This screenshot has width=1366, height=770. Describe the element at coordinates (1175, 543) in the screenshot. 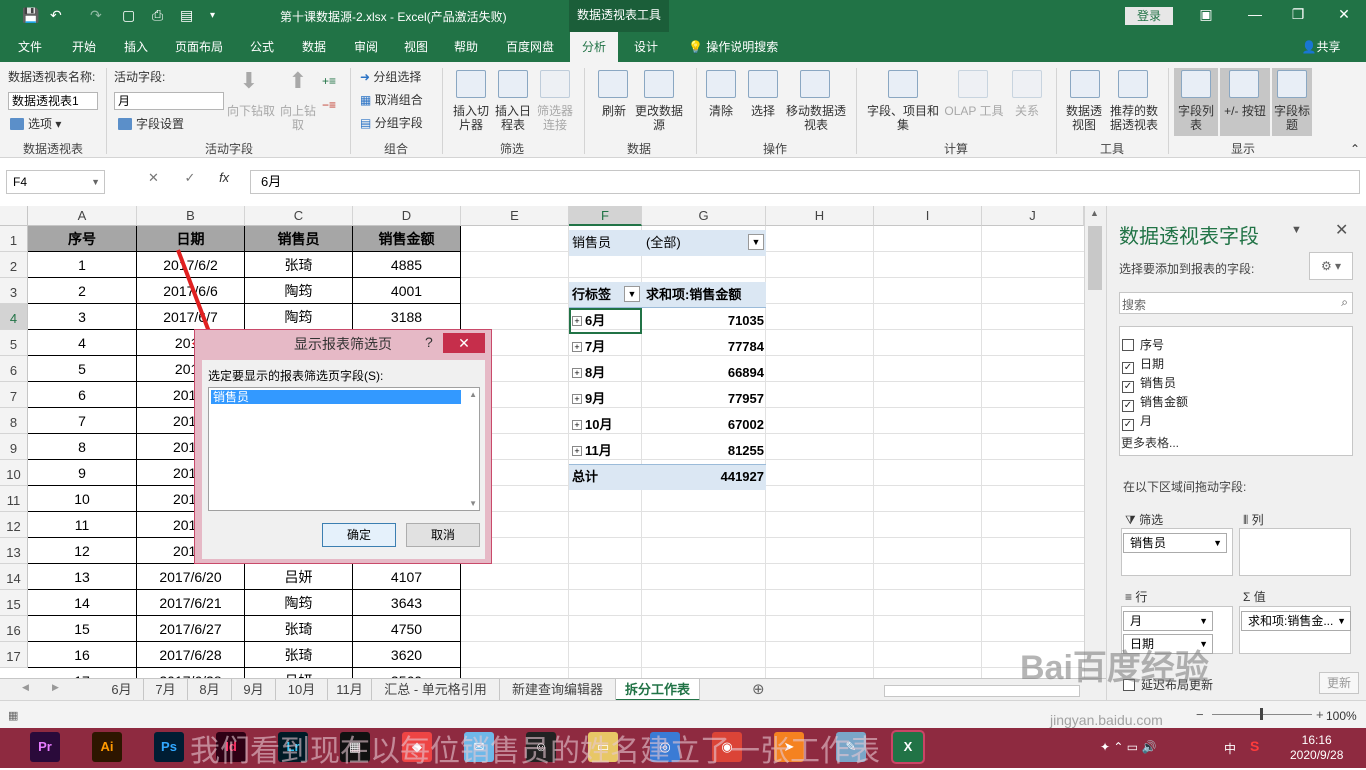

I see `filter-item-salesperson: 销售员 ▼` at that location.